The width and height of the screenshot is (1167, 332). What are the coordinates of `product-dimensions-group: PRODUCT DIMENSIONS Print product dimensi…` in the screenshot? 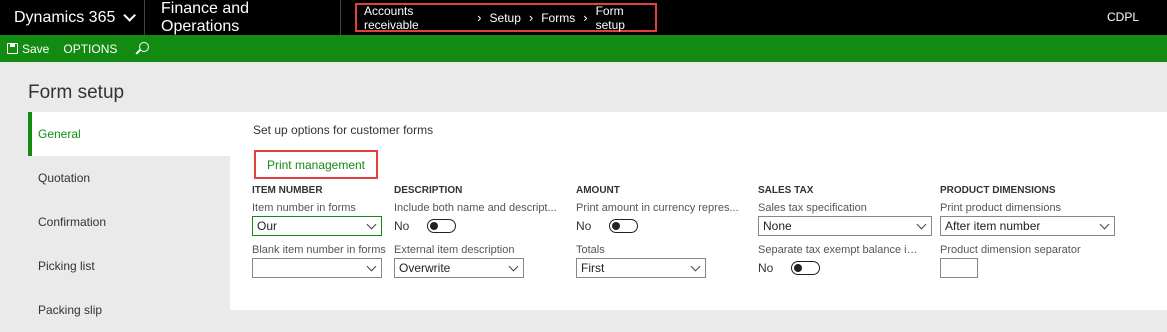 It's located at (1030, 231).